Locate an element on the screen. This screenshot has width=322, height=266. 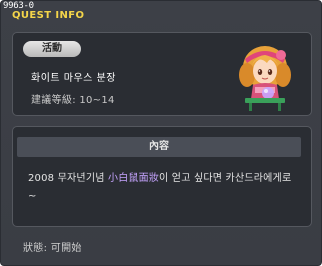
level-range: 10~14 is located at coordinates (97, 100).